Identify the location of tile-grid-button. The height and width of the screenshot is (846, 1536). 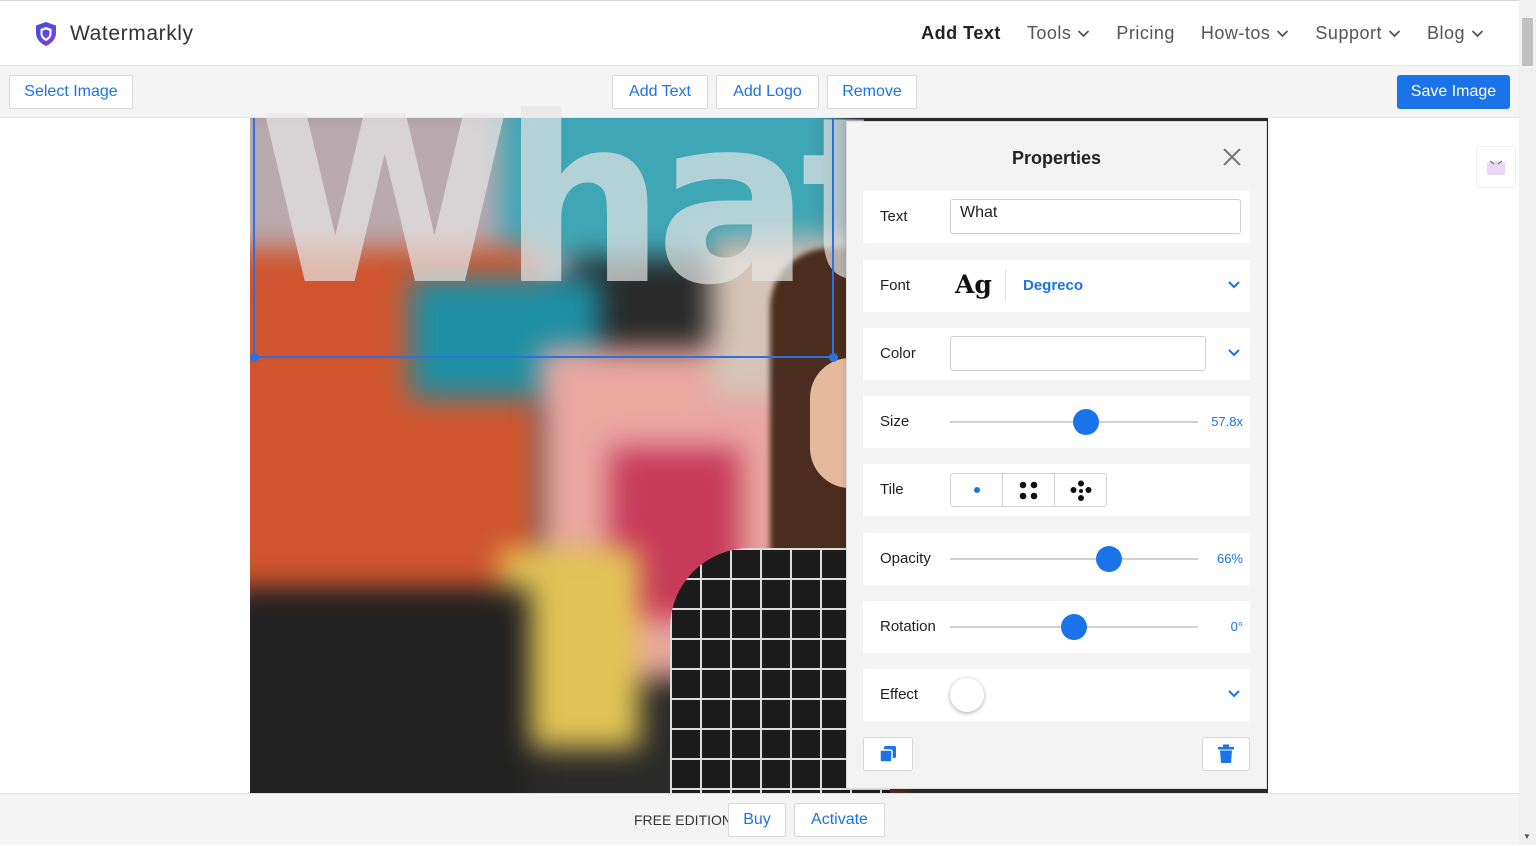
(1029, 490).